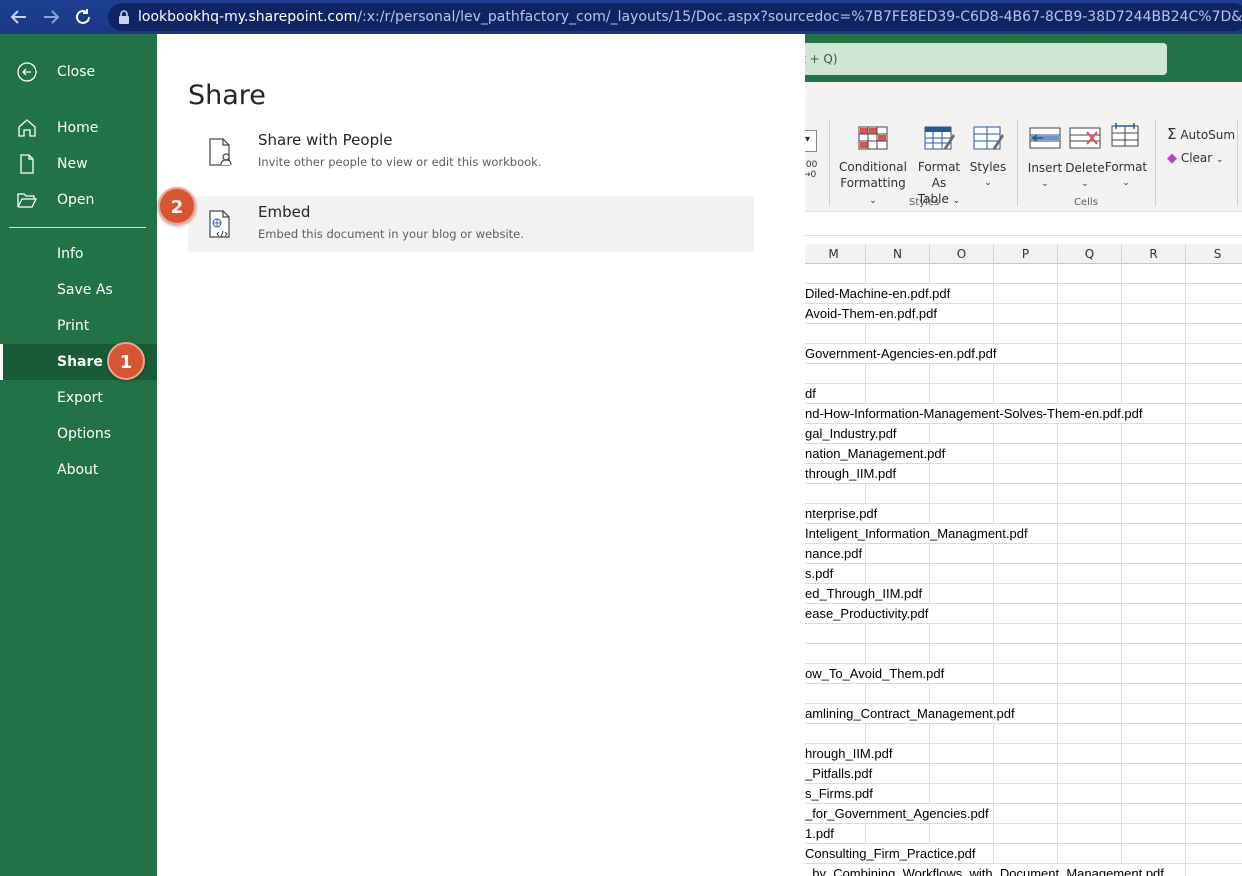 This screenshot has width=1242, height=876. I want to click on table-row: 1.pdf, so click(1023, 834).